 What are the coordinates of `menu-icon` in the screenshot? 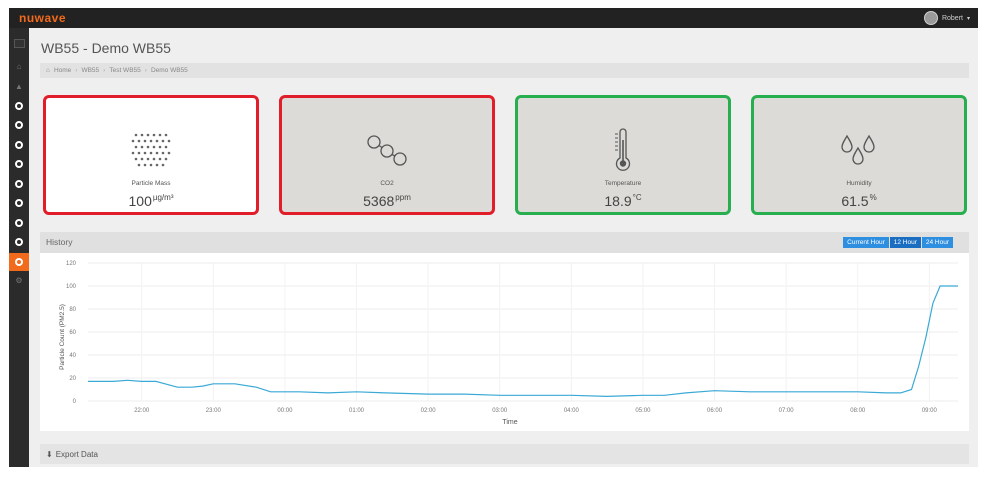 It's located at (19, 43).